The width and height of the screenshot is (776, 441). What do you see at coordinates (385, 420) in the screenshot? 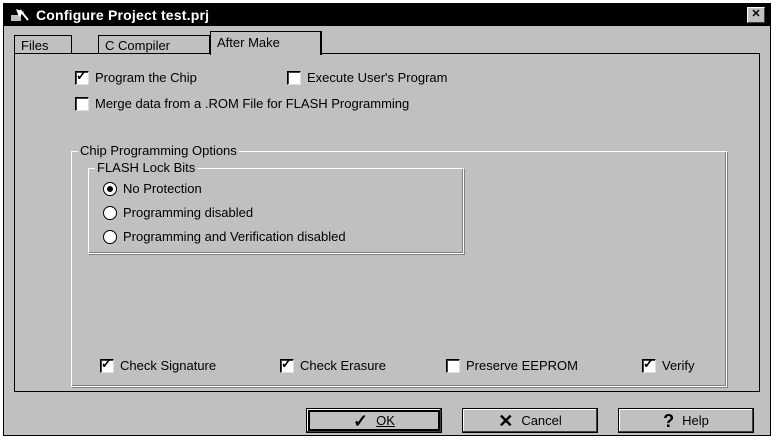
I see `button-label: OK` at bounding box center [385, 420].